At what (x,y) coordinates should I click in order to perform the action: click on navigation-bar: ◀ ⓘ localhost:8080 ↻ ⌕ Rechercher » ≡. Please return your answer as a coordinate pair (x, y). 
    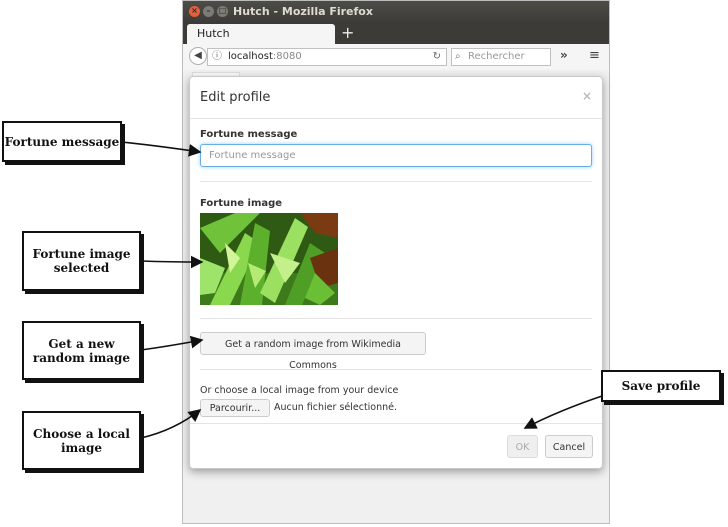
    Looking at the image, I should click on (396, 57).